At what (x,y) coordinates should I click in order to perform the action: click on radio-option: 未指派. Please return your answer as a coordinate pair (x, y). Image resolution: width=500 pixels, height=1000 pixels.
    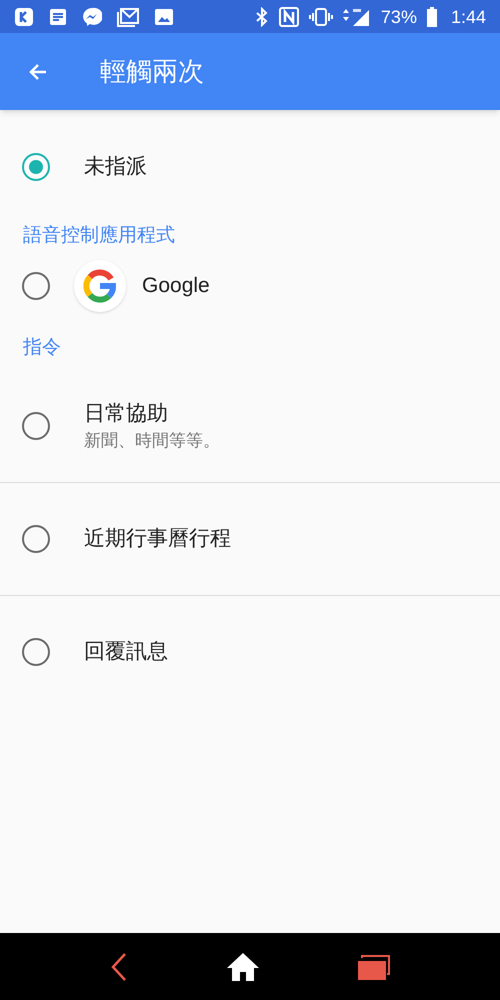
    Looking at the image, I should click on (250, 167).